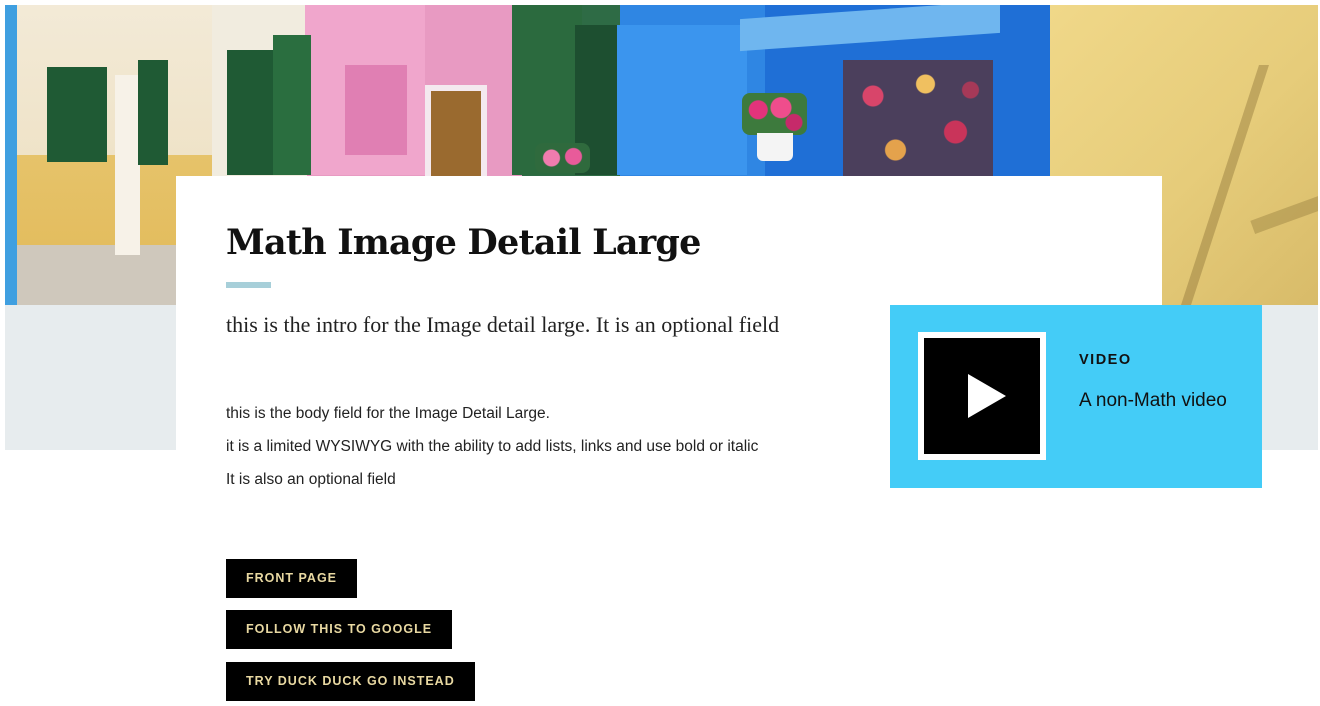  What do you see at coordinates (311, 479) in the screenshot?
I see `body-paragraph: It is also an optional field` at bounding box center [311, 479].